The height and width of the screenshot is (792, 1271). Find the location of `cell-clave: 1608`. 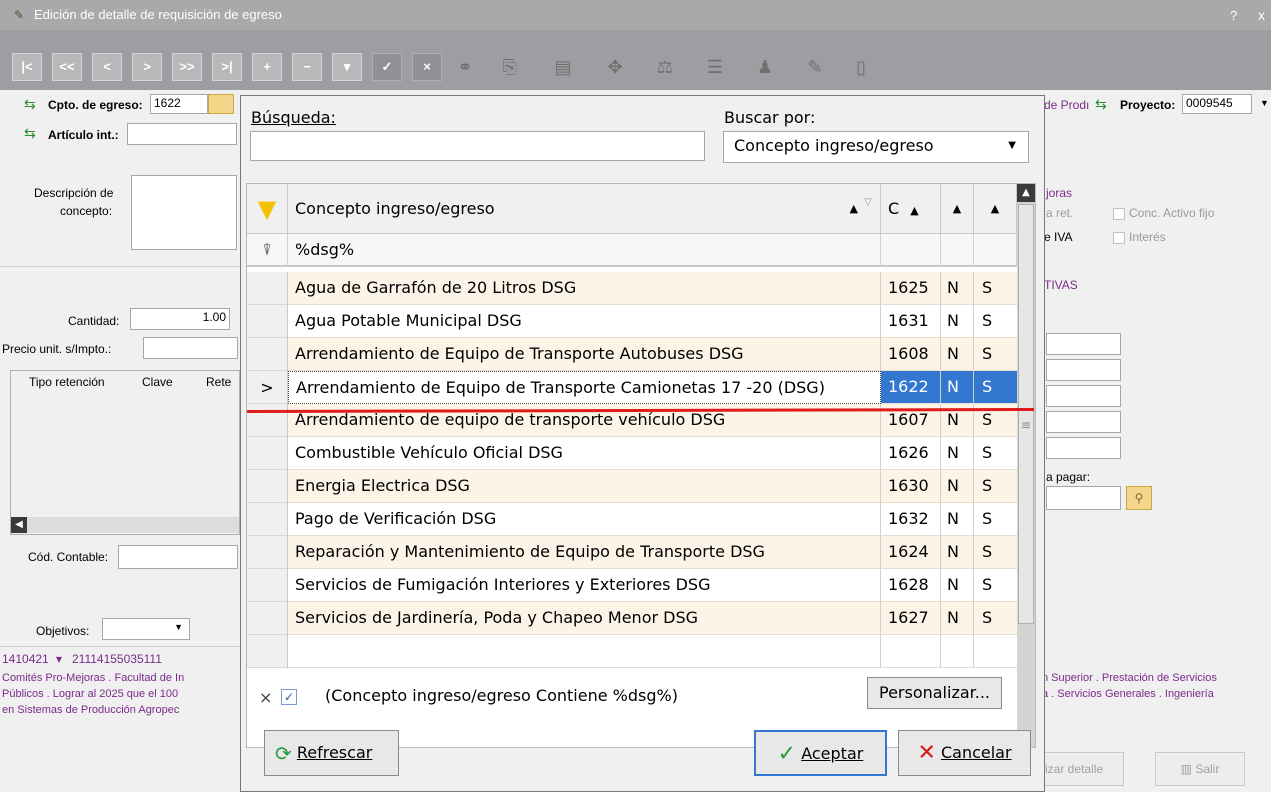

cell-clave: 1608 is located at coordinates (911, 354).